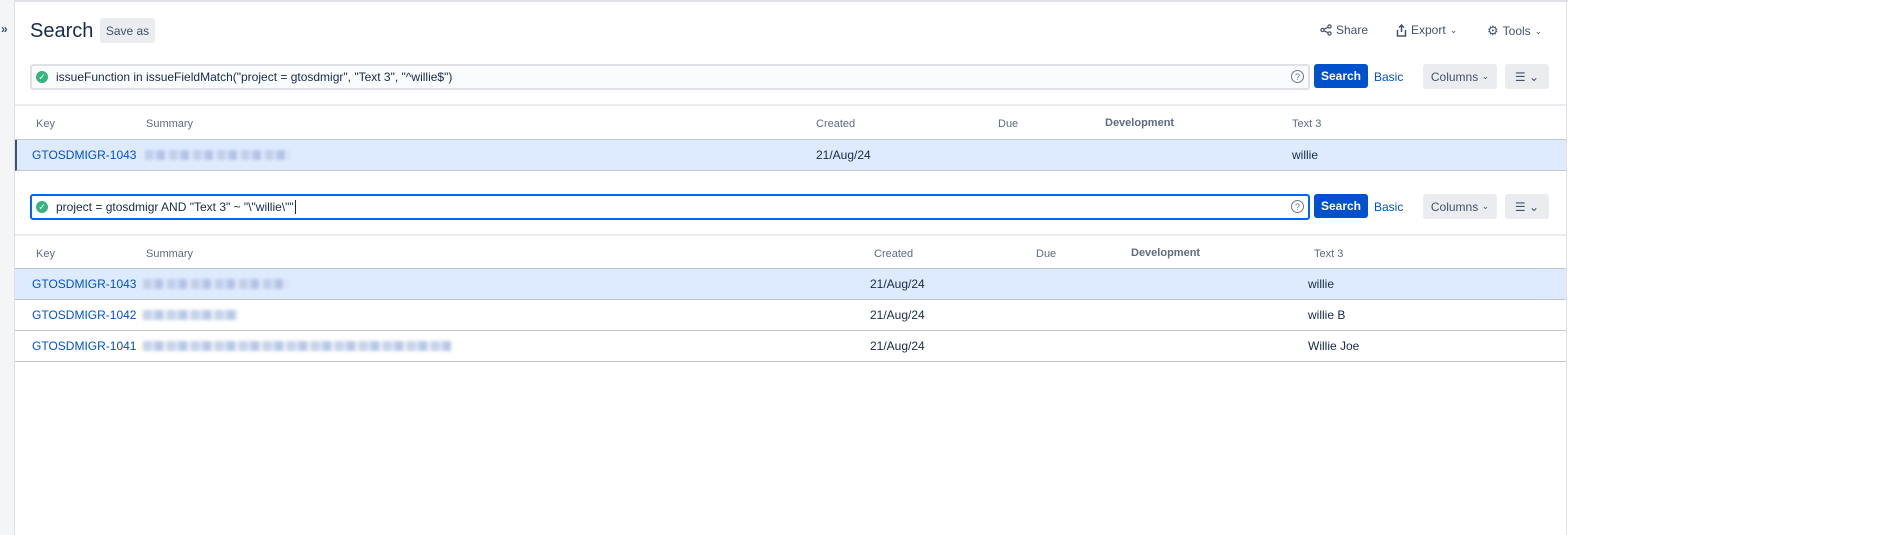 The image size is (1892, 535). What do you see at coordinates (84, 315) in the screenshot?
I see `issue-key-link: GTOSDMIGR-1042` at bounding box center [84, 315].